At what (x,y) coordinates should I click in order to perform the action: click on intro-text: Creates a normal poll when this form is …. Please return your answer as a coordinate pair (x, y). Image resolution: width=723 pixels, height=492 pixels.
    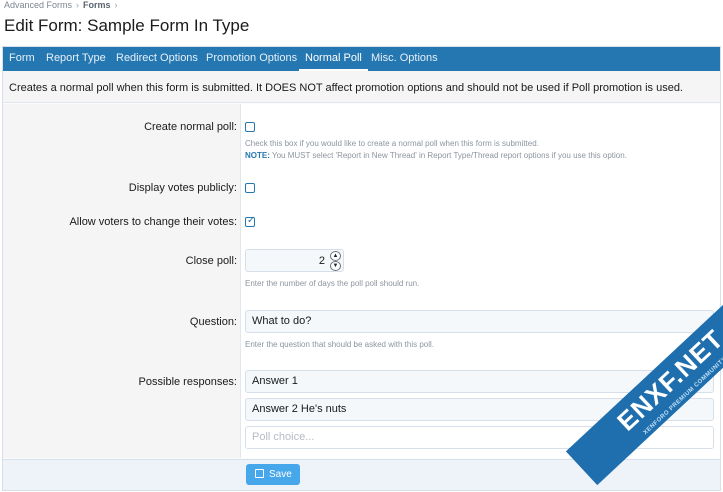
    Looking at the image, I should click on (361, 87).